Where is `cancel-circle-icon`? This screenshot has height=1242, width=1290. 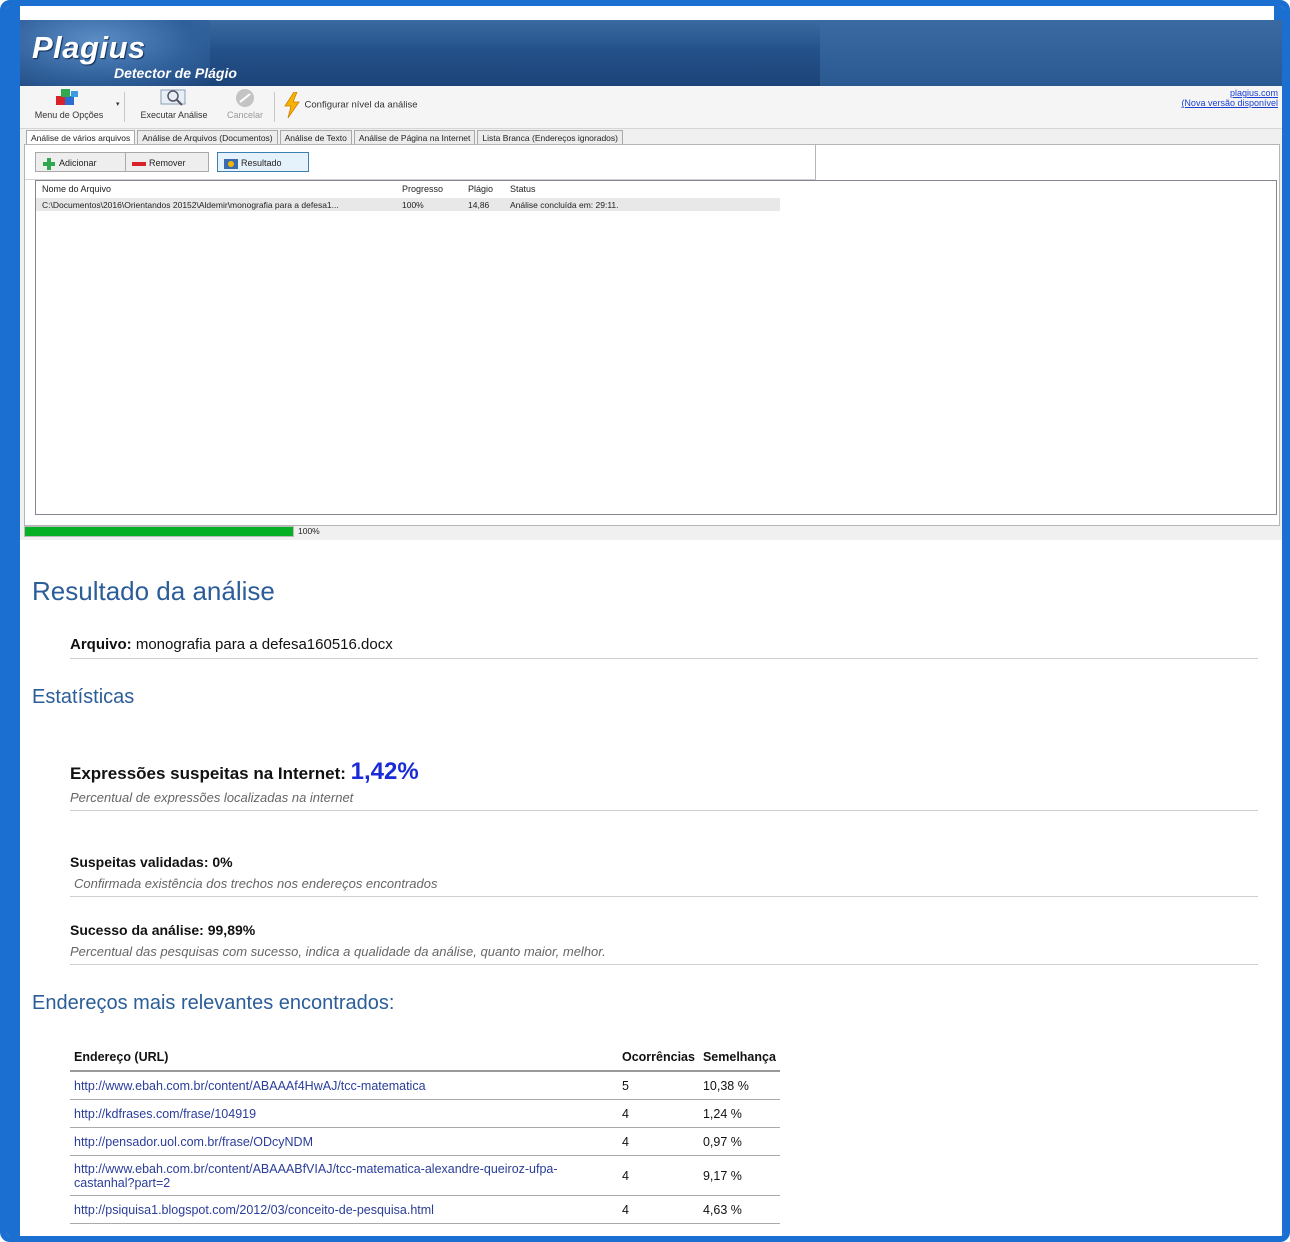
cancel-circle-icon is located at coordinates (245, 98).